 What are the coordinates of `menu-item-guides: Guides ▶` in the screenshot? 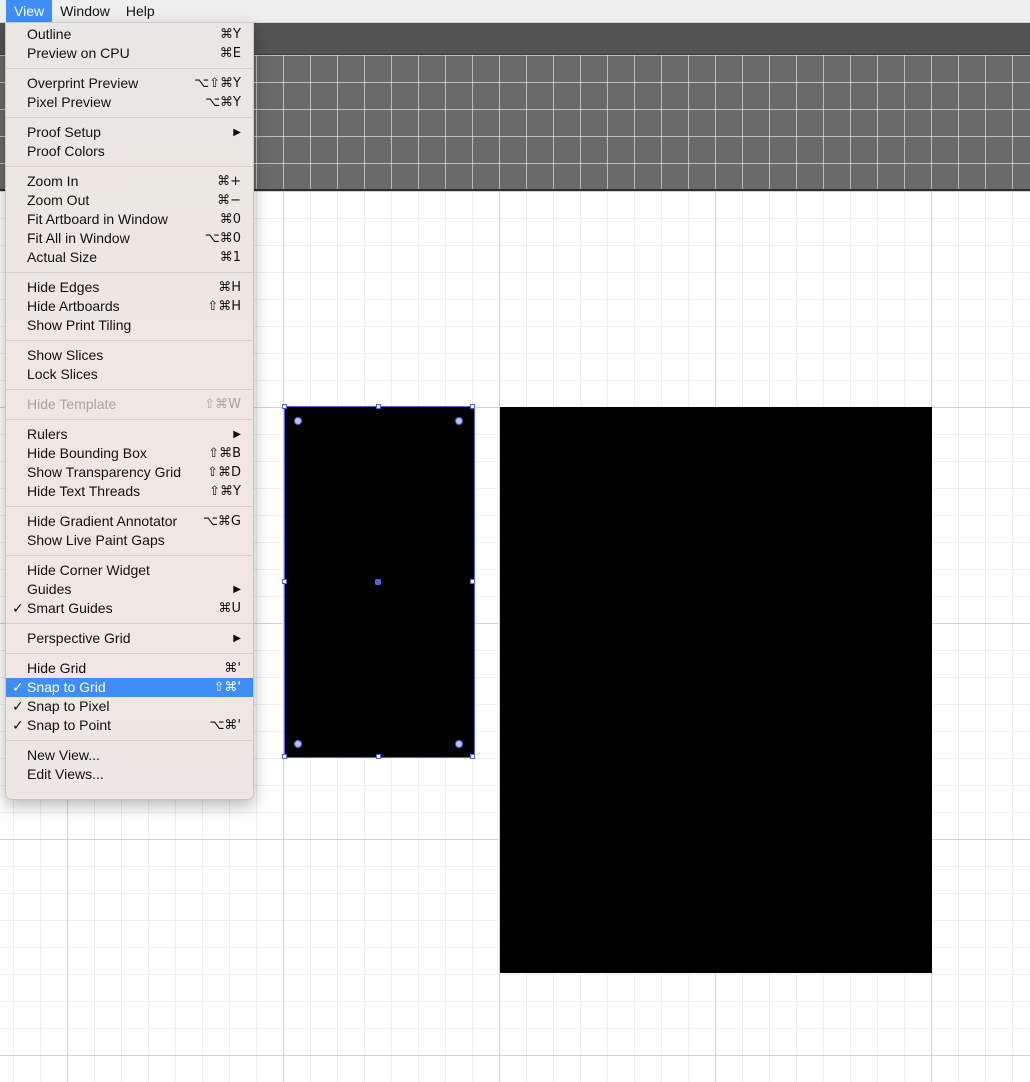 It's located at (129, 589).